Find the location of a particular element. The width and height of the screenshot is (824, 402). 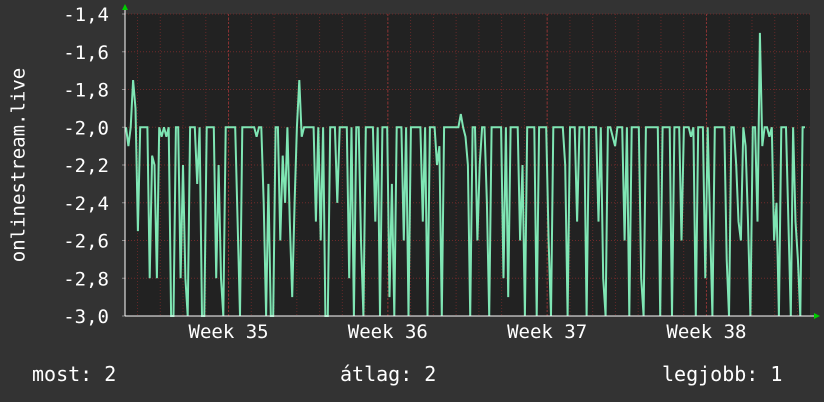

y-tick-label: -2,2 is located at coordinates (86, 166).